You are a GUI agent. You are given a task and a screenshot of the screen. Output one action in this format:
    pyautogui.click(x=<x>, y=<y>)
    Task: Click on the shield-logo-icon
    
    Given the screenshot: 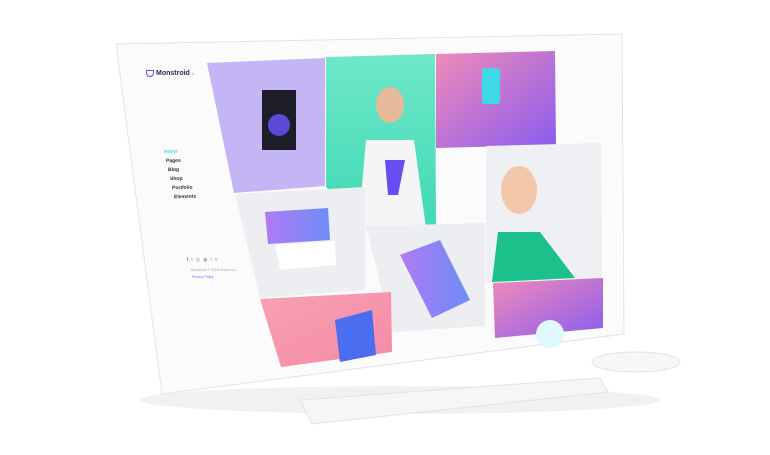 What is the action you would take?
    pyautogui.click(x=150, y=73)
    